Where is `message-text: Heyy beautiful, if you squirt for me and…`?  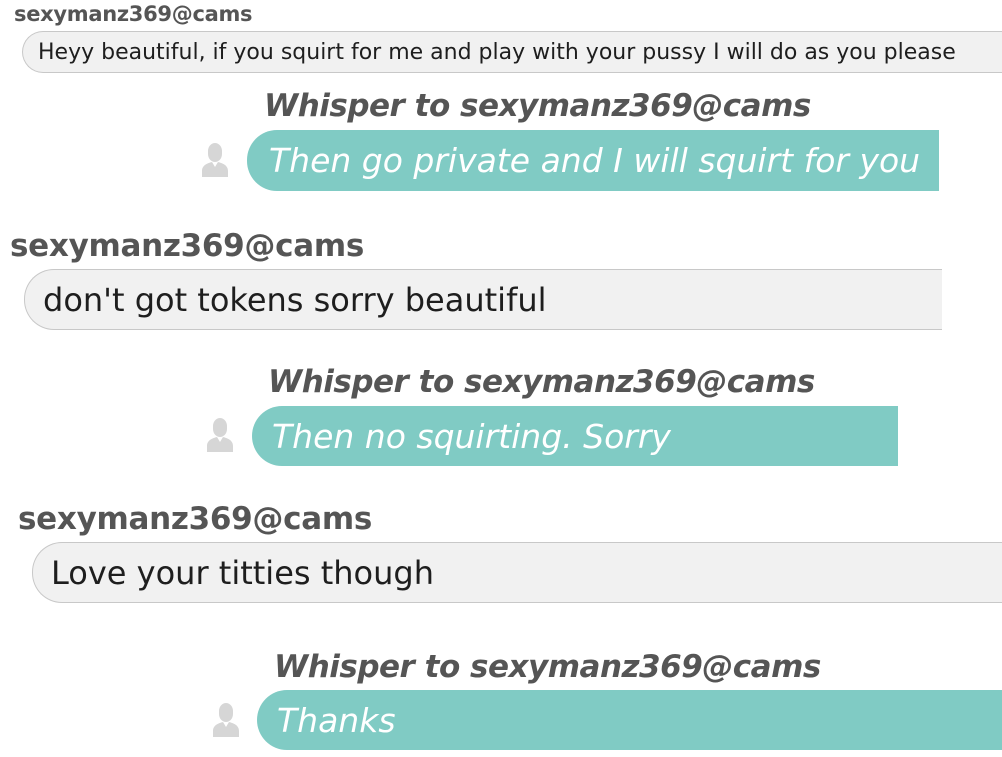
message-text: Heyy beautiful, if you squirt for me and… is located at coordinates (497, 52).